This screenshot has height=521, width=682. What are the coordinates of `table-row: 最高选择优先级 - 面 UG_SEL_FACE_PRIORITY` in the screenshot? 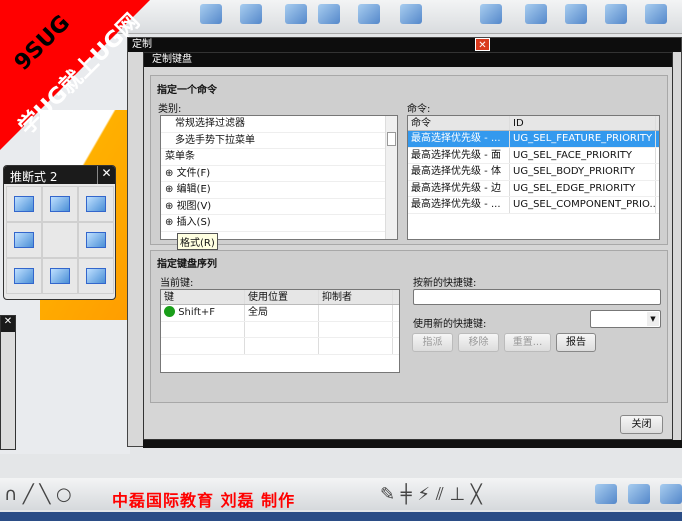 It's located at (533, 155).